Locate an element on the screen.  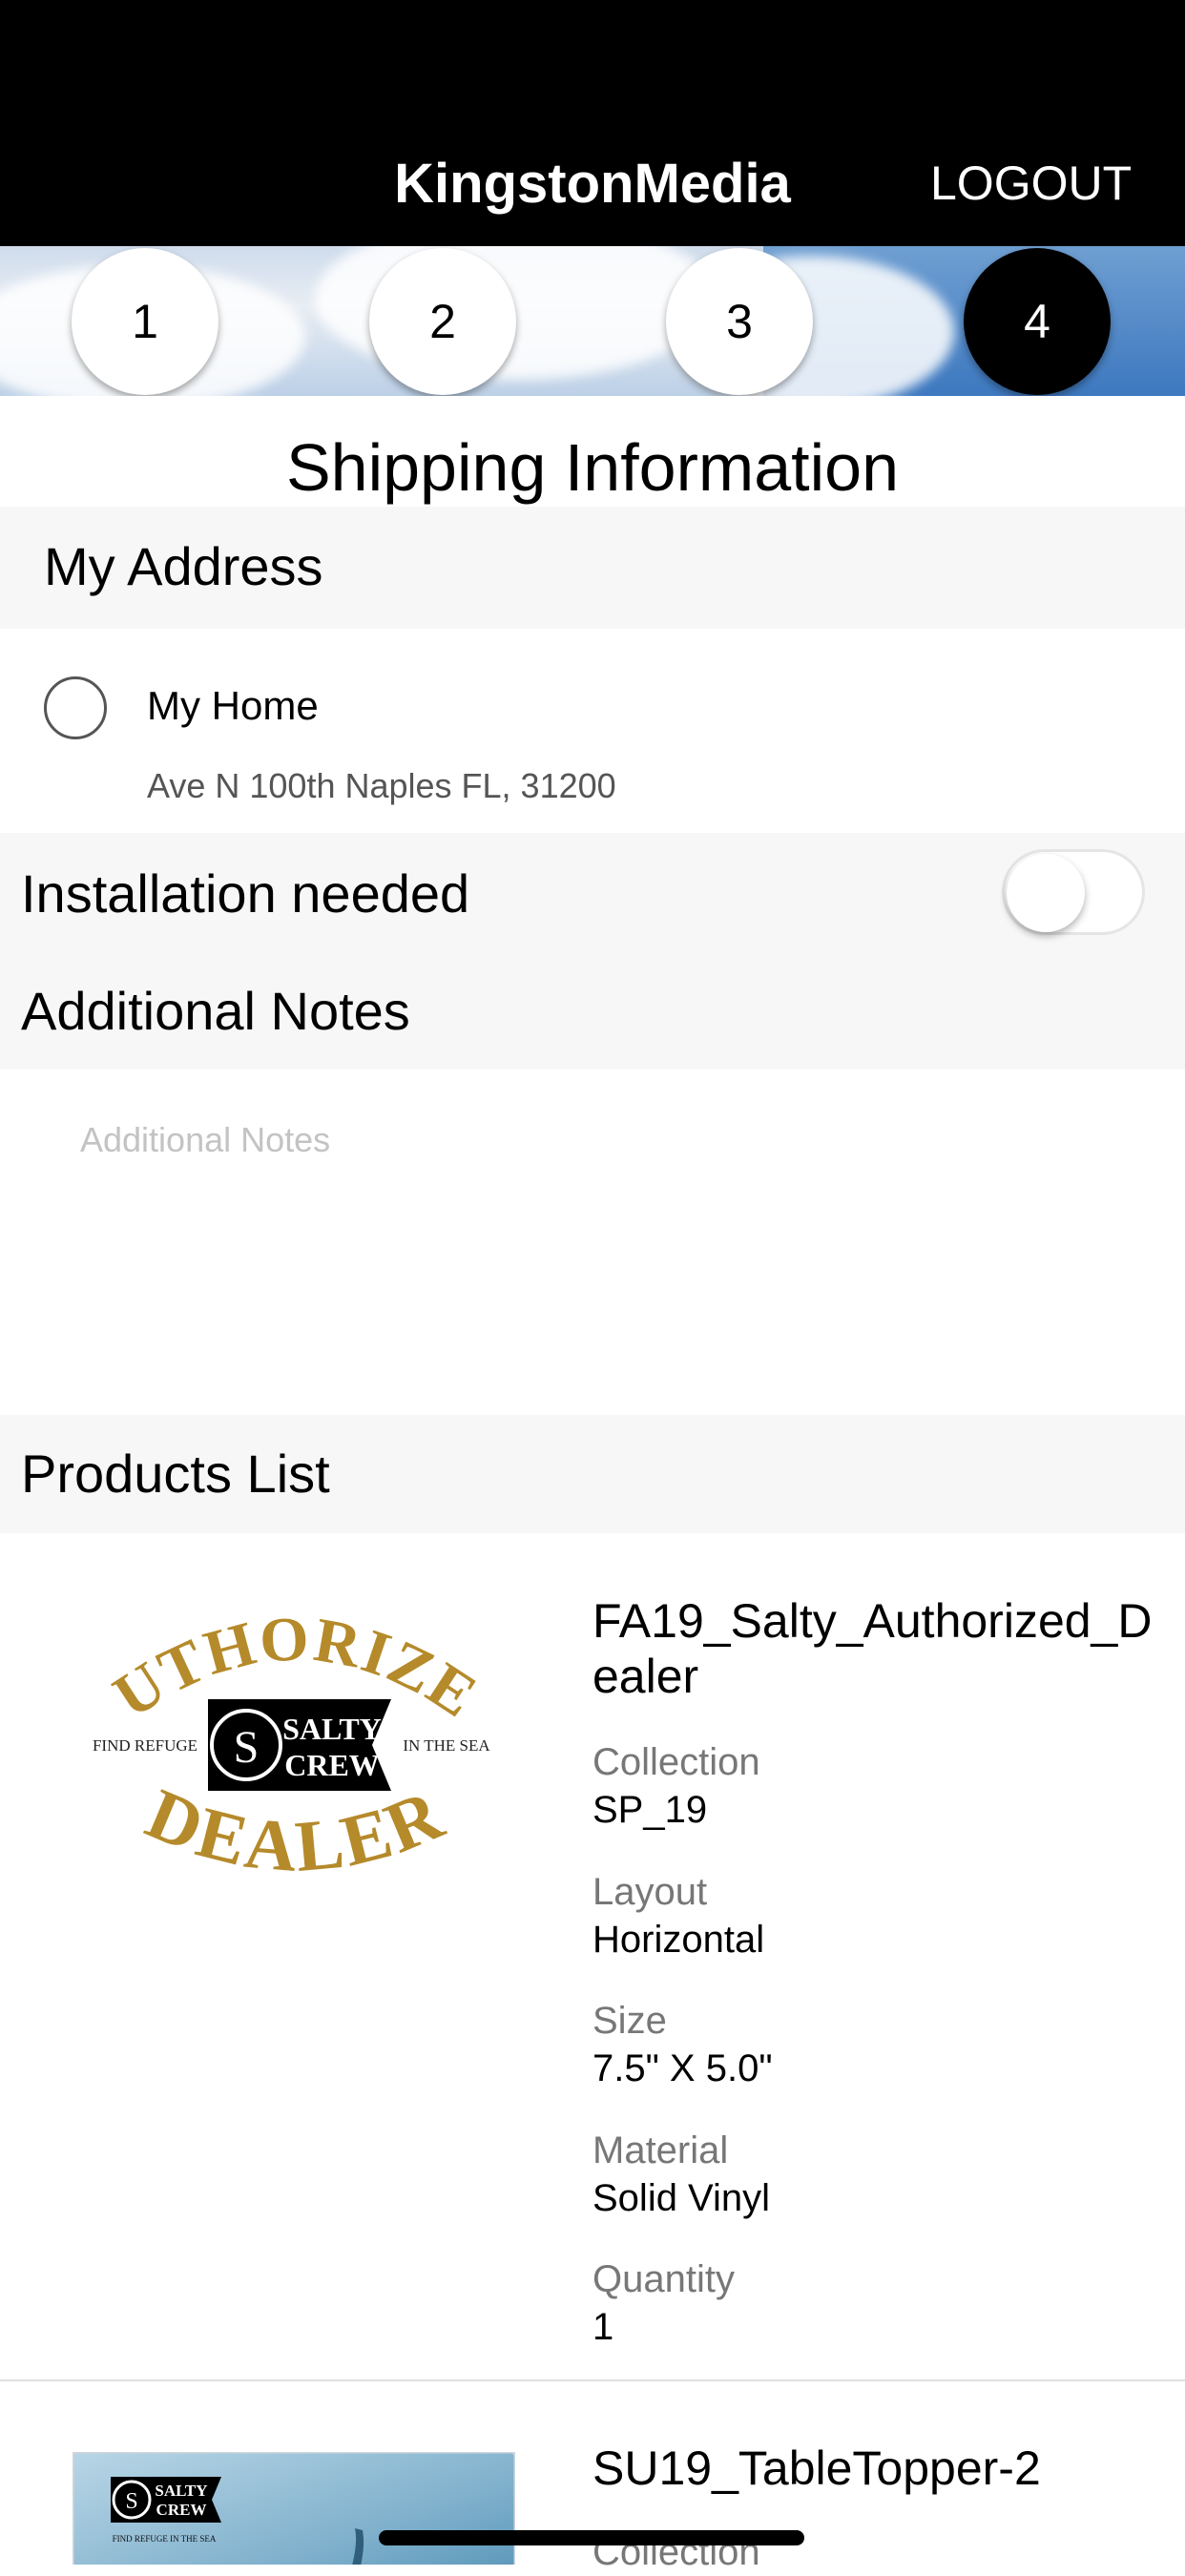
installation-label: Installation needed is located at coordinates (245, 893).